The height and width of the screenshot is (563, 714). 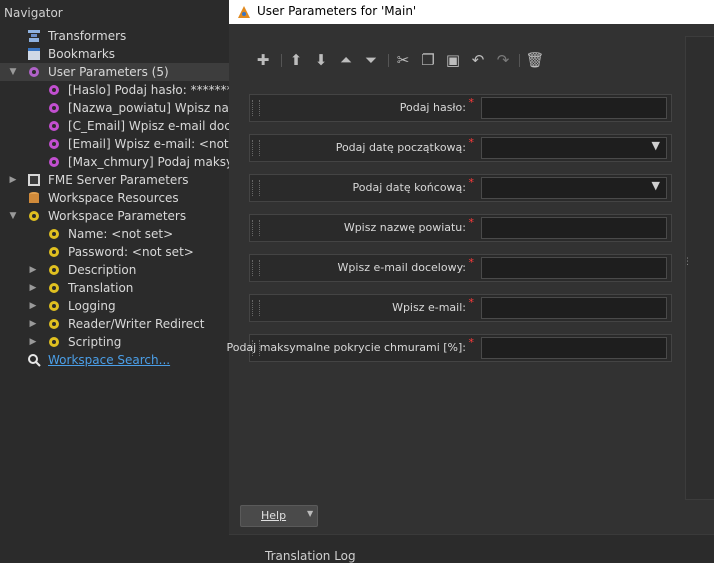 I want to click on nav-item-user-parameters: ▼ User Parameters (5), so click(x=126, y=72).